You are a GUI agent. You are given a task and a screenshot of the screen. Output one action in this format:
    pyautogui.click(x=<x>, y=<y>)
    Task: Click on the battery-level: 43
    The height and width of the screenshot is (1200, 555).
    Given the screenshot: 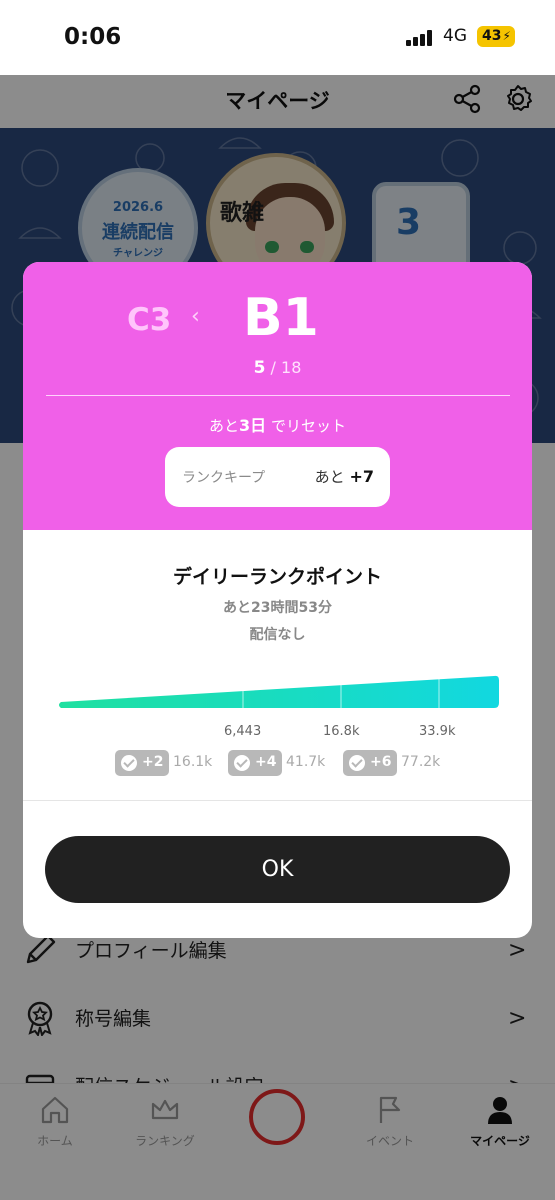 What is the action you would take?
    pyautogui.click(x=492, y=36)
    